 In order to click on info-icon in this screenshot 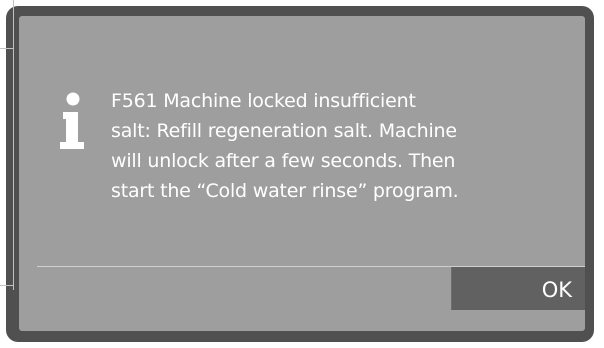, I will do `click(72, 120)`.